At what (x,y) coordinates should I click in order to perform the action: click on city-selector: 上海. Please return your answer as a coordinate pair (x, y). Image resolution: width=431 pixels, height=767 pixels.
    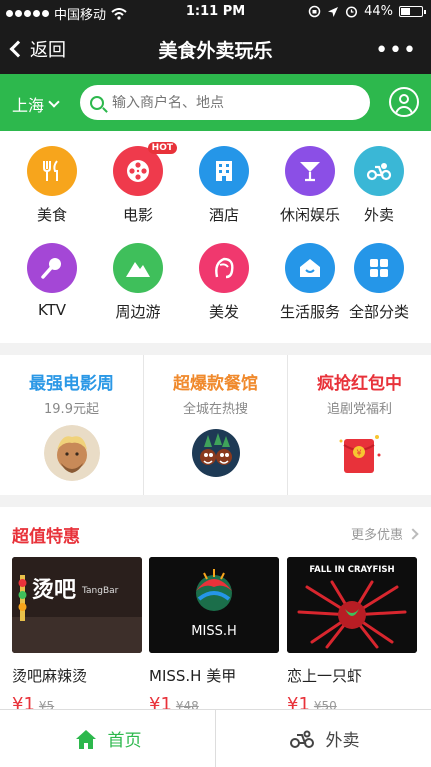
    Looking at the image, I should click on (36, 104).